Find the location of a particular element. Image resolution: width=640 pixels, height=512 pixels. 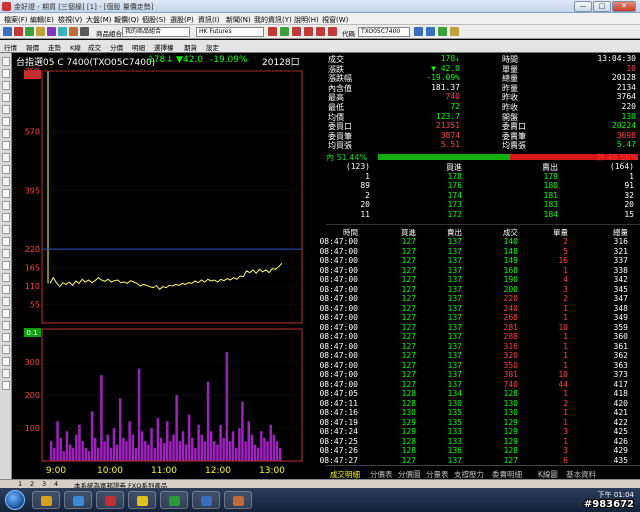

trade-row: 08:47:25 128 133 129 1 426 is located at coordinates (479, 442).